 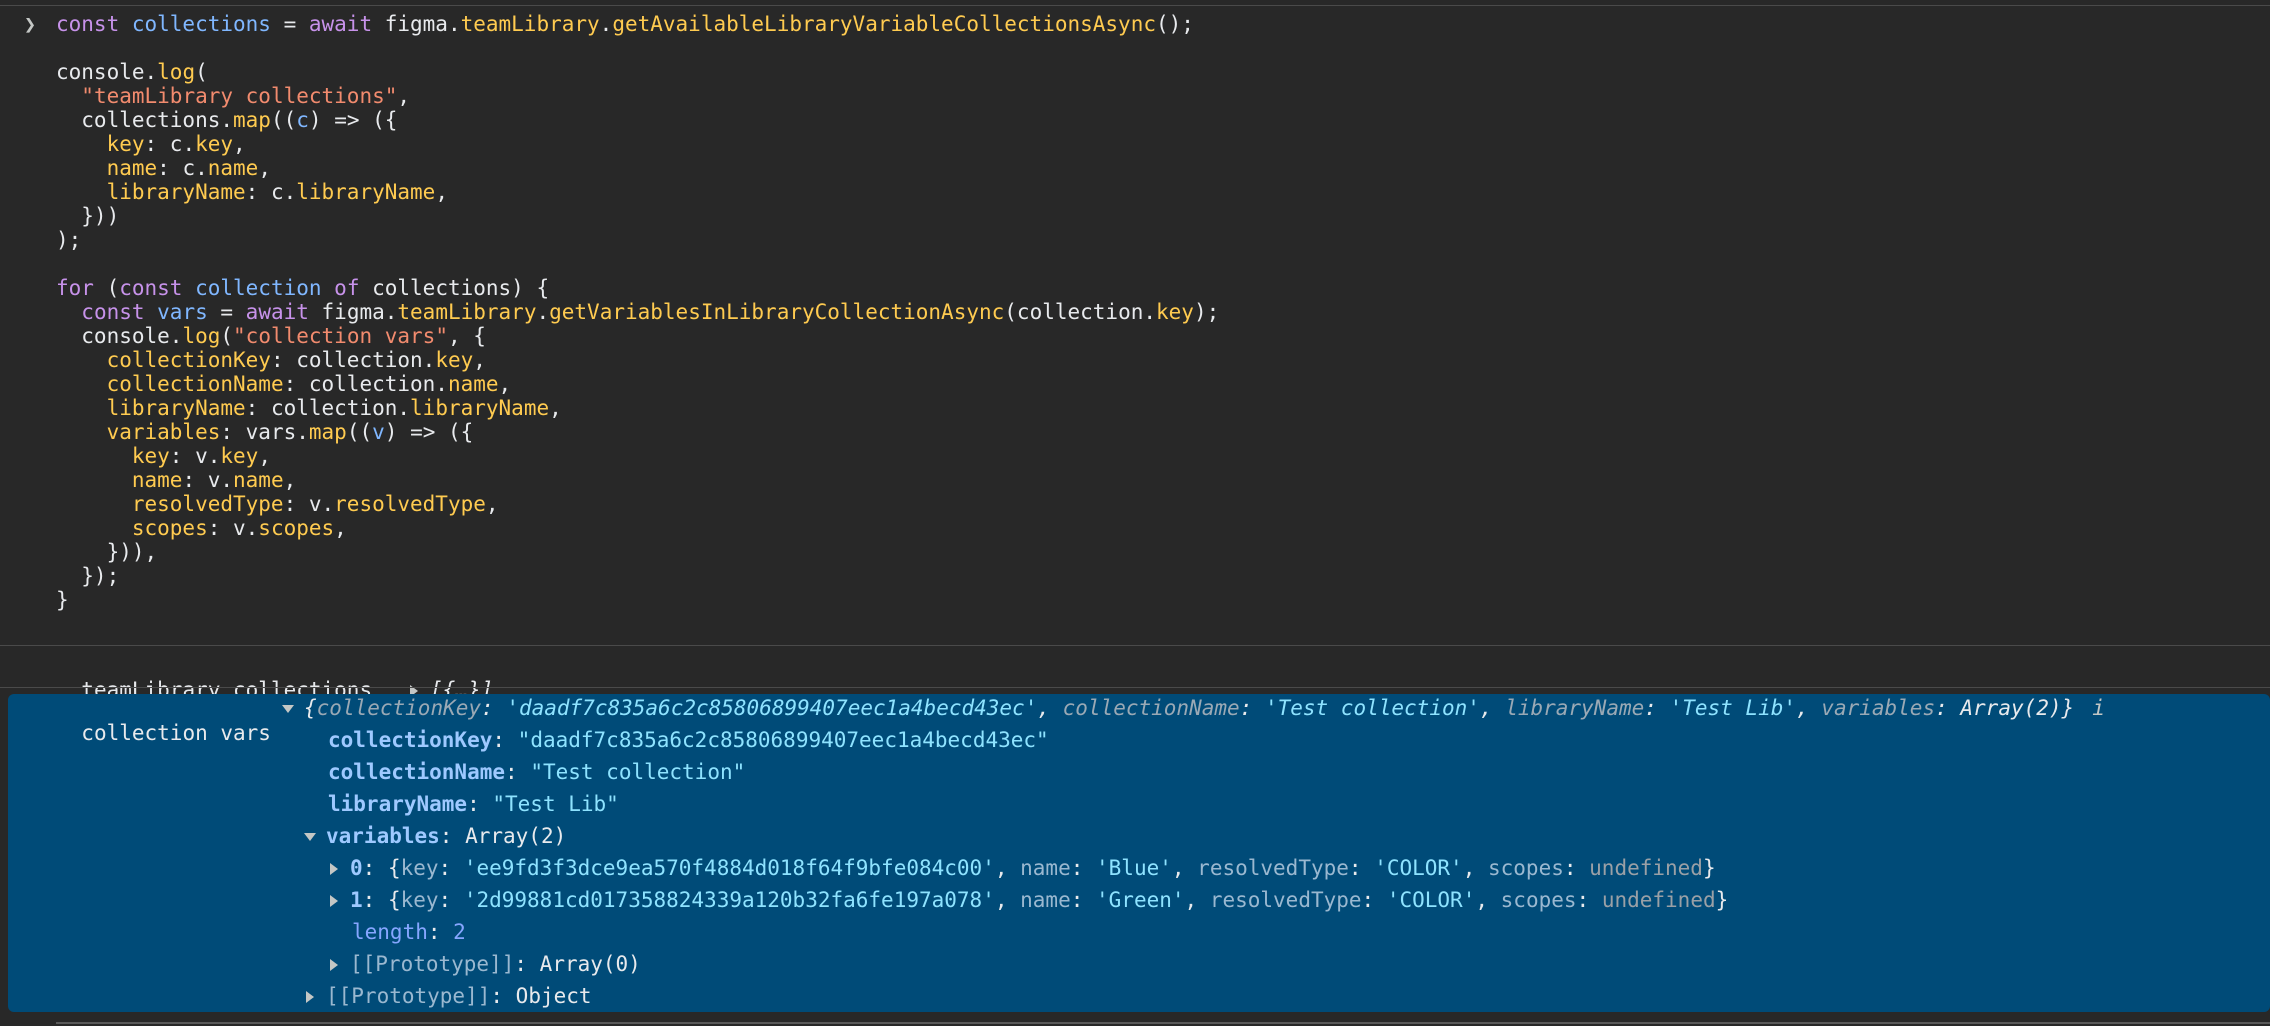 I want to click on code-line: key: c.key,, so click(x=151, y=144).